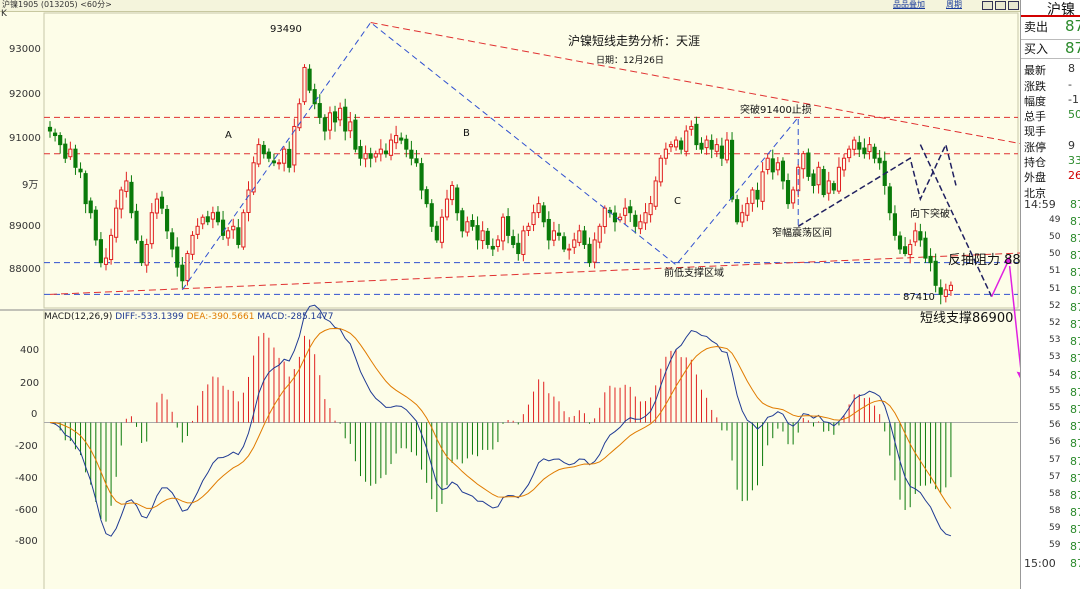 This screenshot has height=589, width=1080. I want to click on tick-time: 53, so click(1055, 339).